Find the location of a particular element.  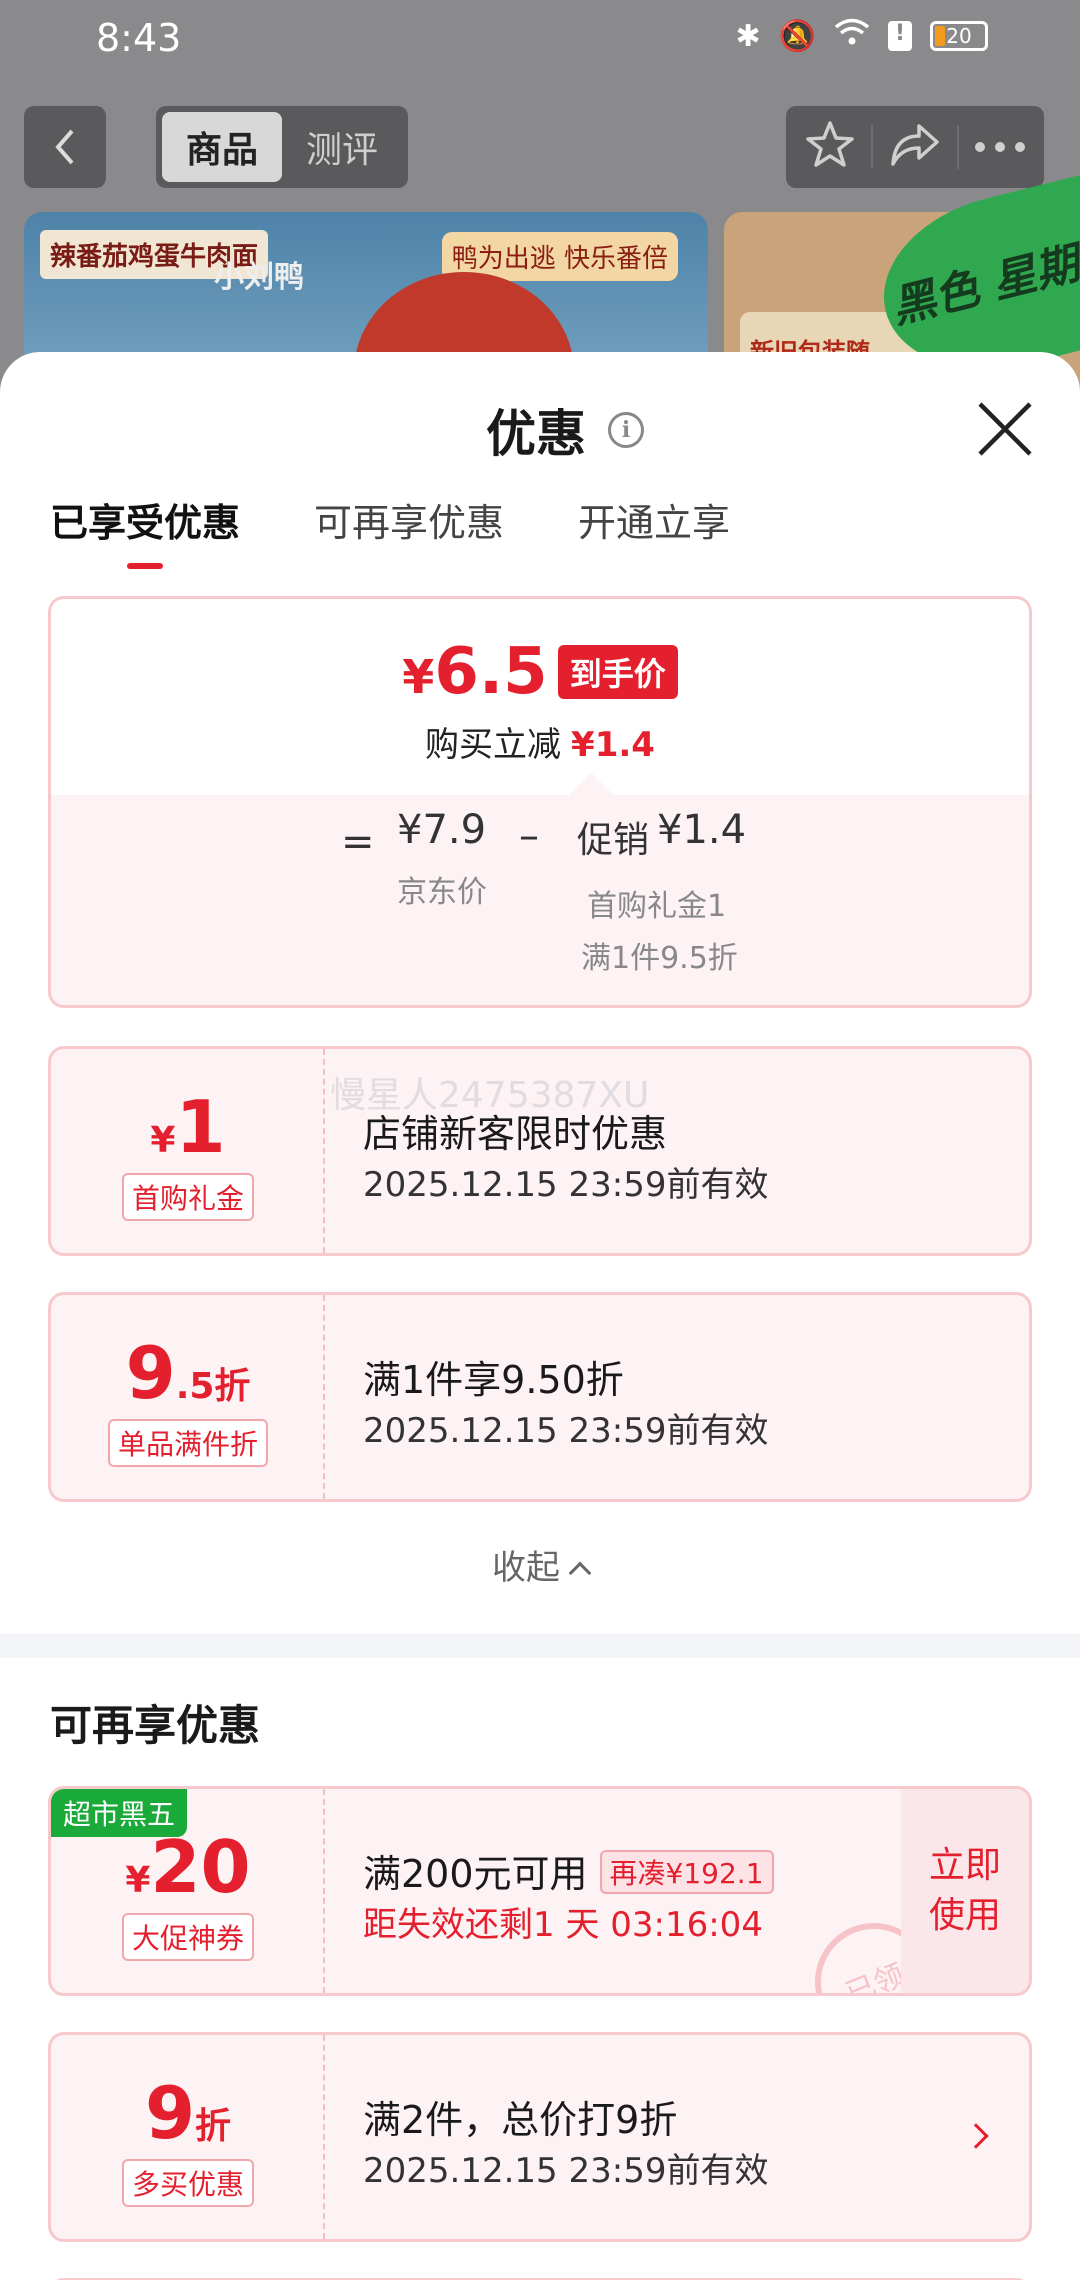

wifi-icon is located at coordinates (852, 36).